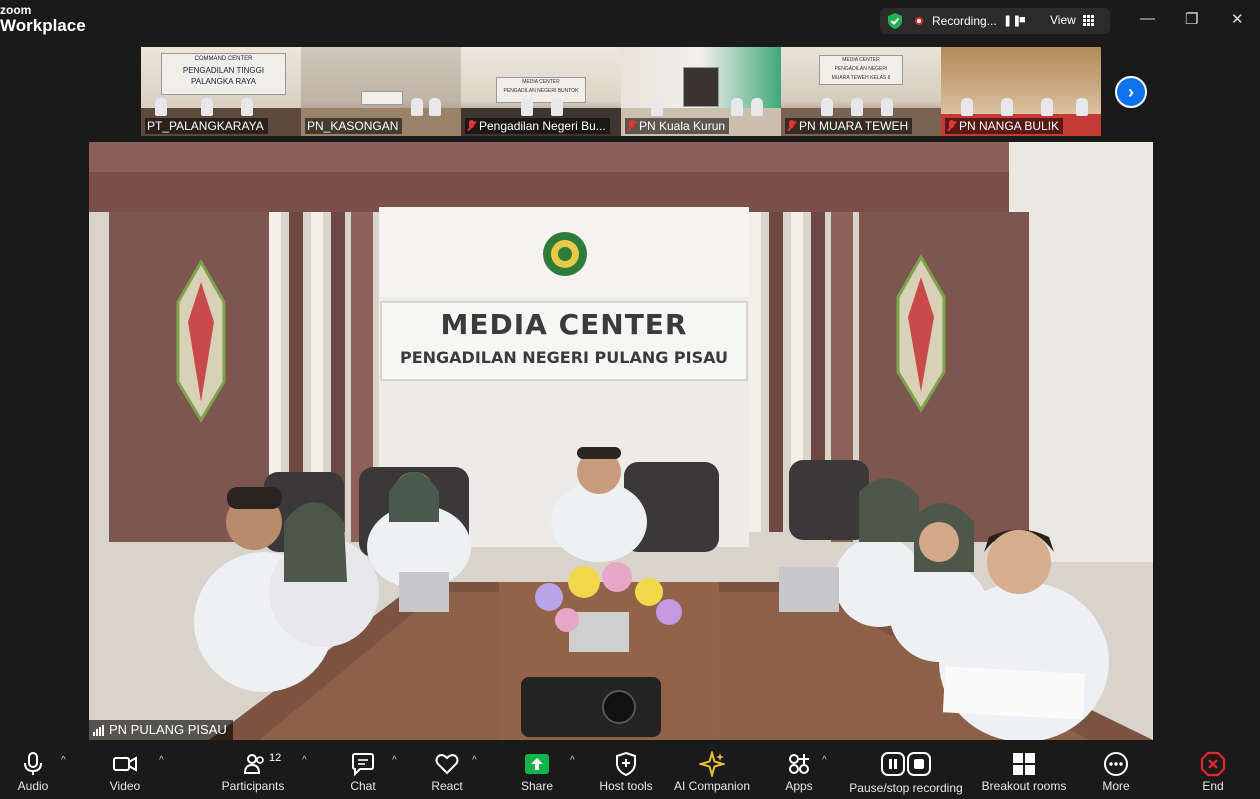 The height and width of the screenshot is (799, 1260). I want to click on sign-line: PENGADILAN NEGERI, so click(861, 69).